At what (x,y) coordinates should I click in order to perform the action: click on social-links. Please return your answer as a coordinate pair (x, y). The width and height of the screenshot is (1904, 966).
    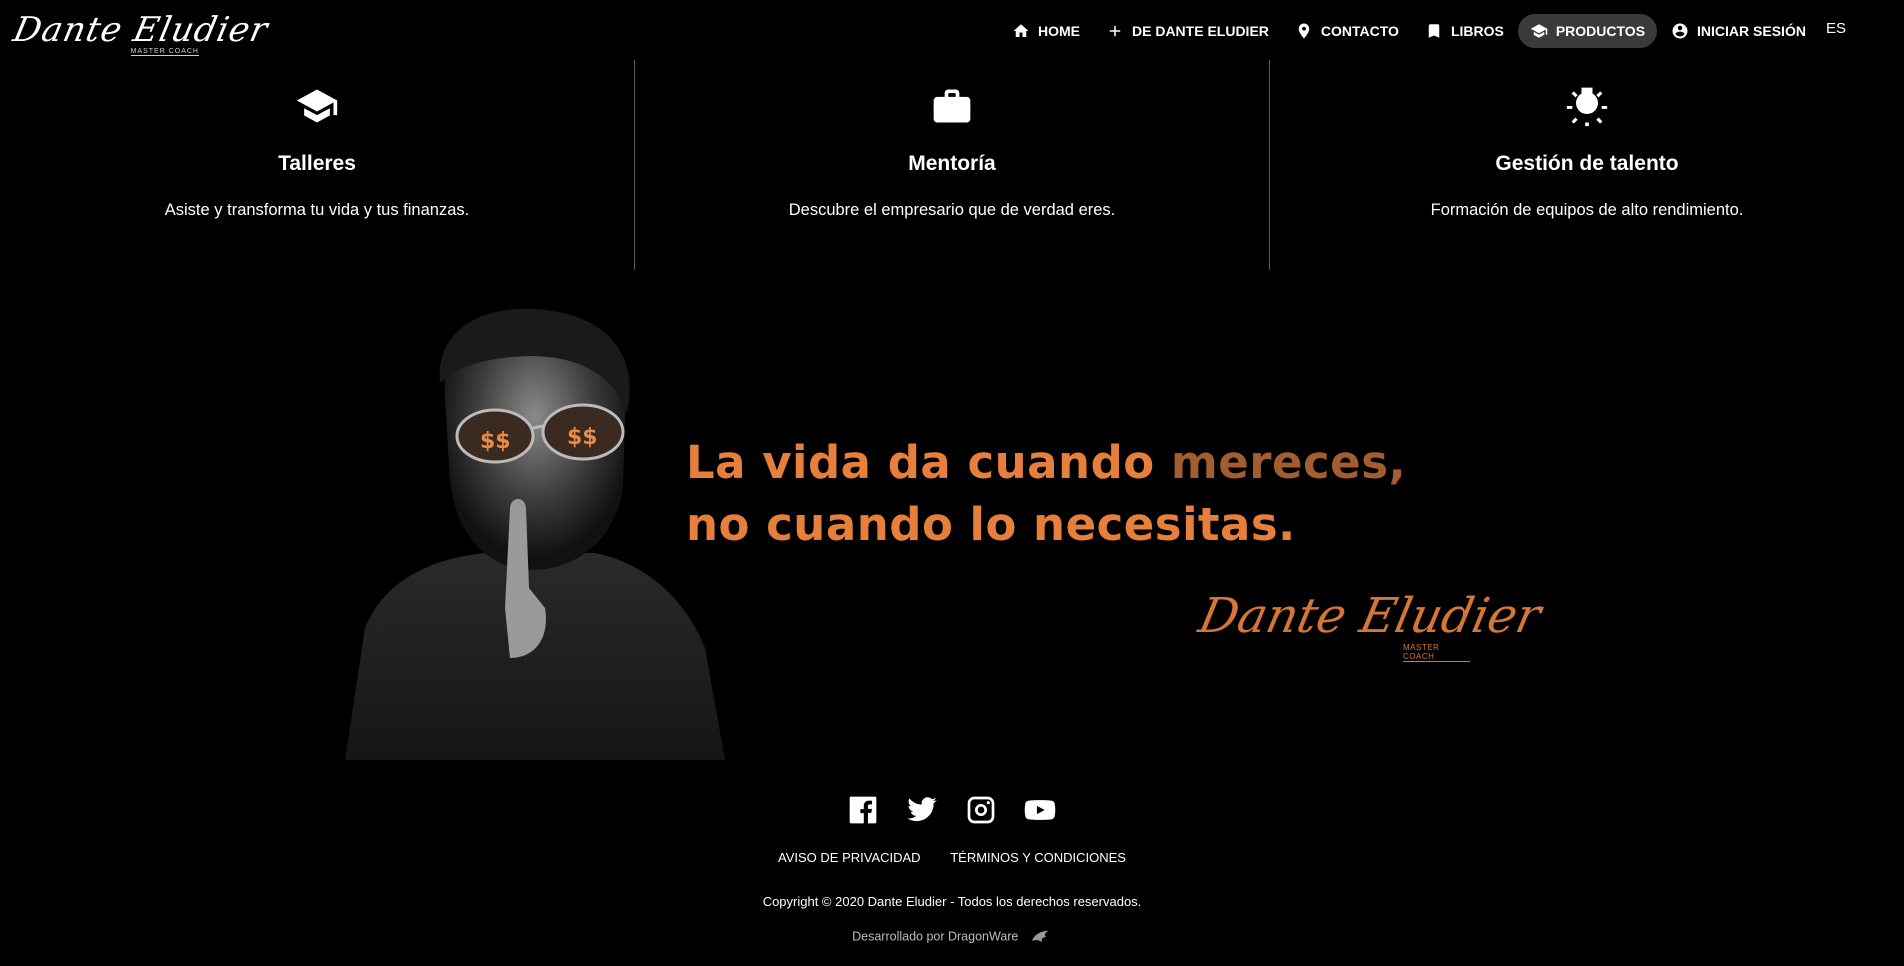
    Looking at the image, I should click on (965, 810).